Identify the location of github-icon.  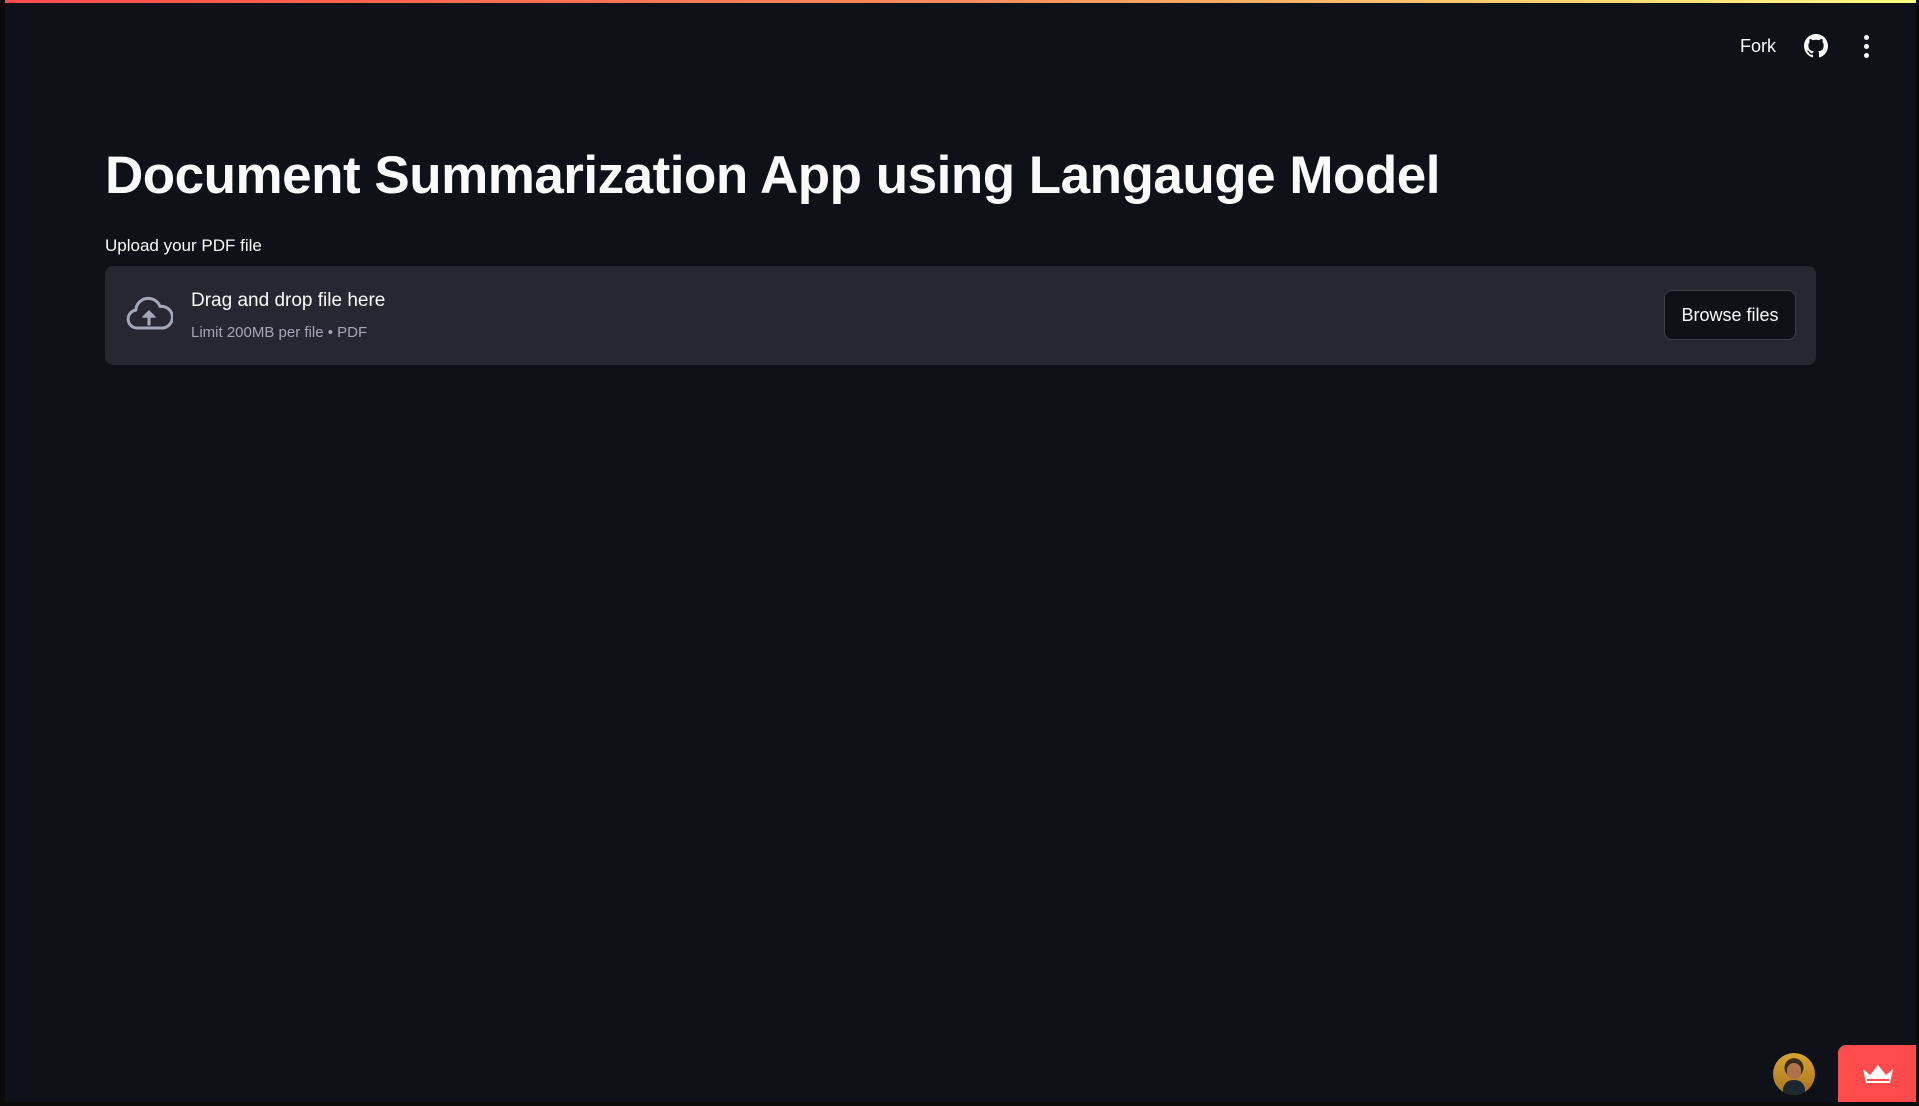
(1816, 46).